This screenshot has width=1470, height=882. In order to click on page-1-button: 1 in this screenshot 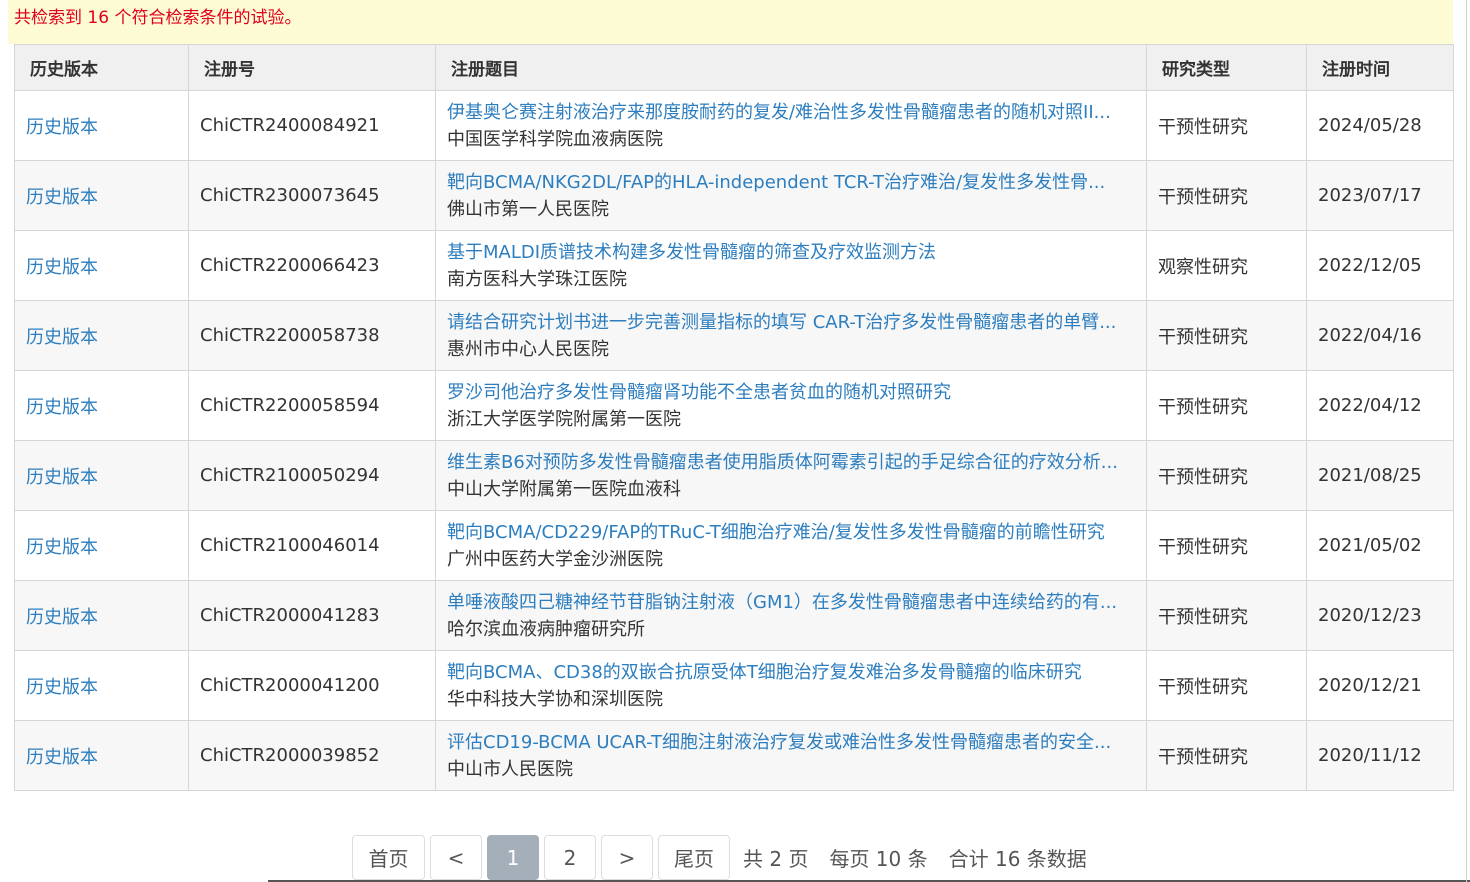, I will do `click(513, 857)`.